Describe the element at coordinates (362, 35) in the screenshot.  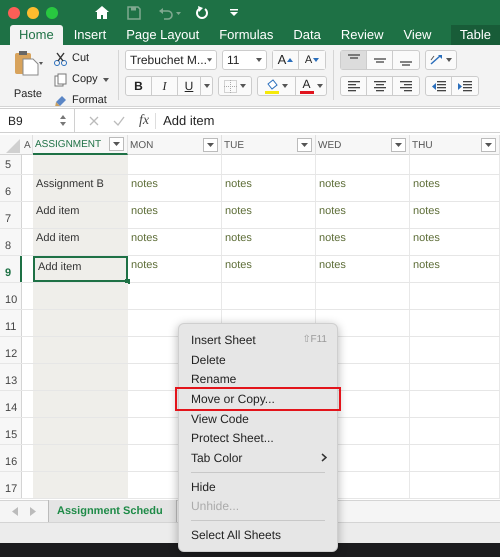
I see `ribbon-tab: Review` at that location.